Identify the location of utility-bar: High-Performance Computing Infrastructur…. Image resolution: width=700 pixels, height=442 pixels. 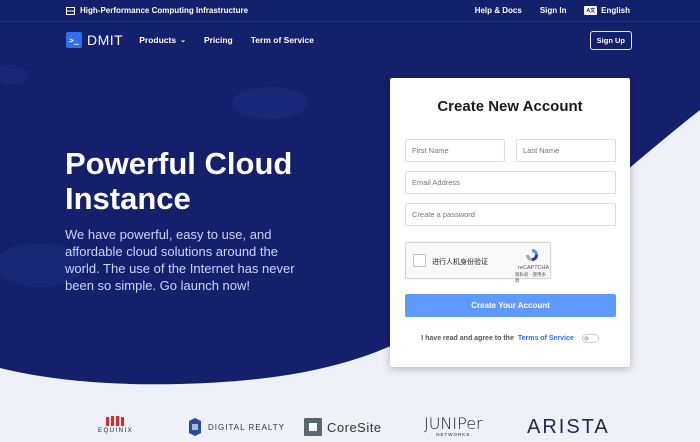
(350, 11).